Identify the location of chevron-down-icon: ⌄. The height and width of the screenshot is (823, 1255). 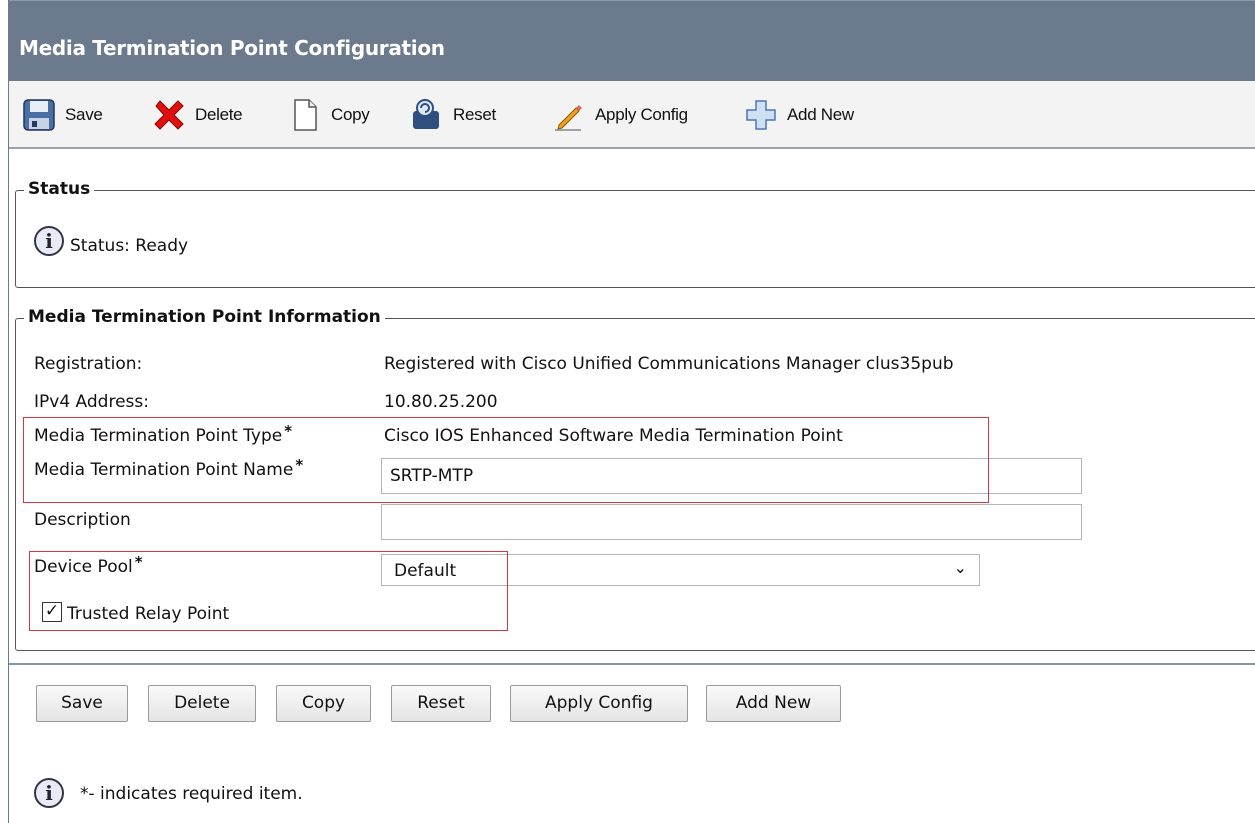
(960, 567).